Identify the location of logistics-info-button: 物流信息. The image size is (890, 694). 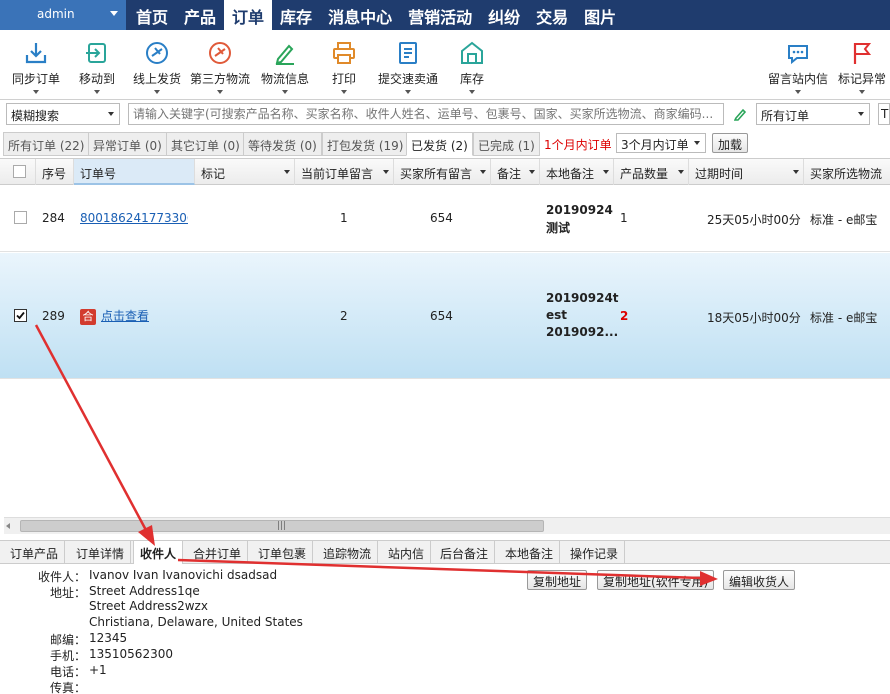
(285, 67).